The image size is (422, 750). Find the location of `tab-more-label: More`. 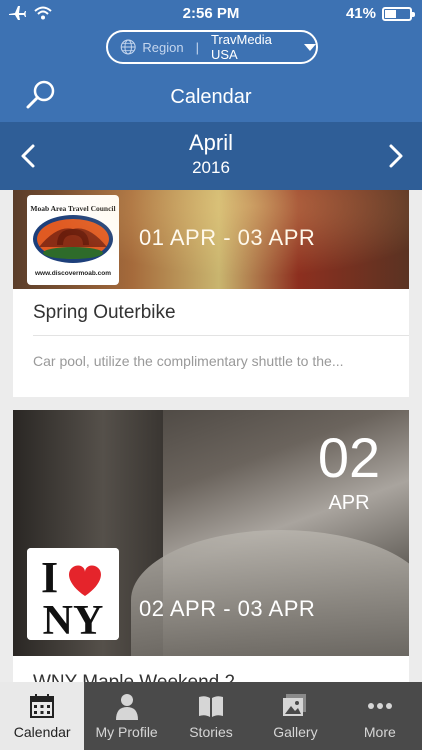

tab-more-label: More is located at coordinates (379, 732).